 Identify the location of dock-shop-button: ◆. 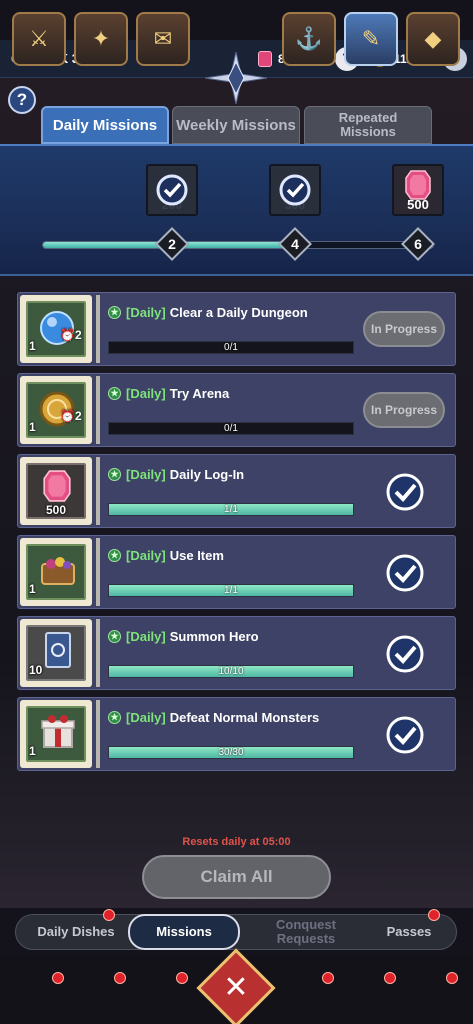
(433, 39).